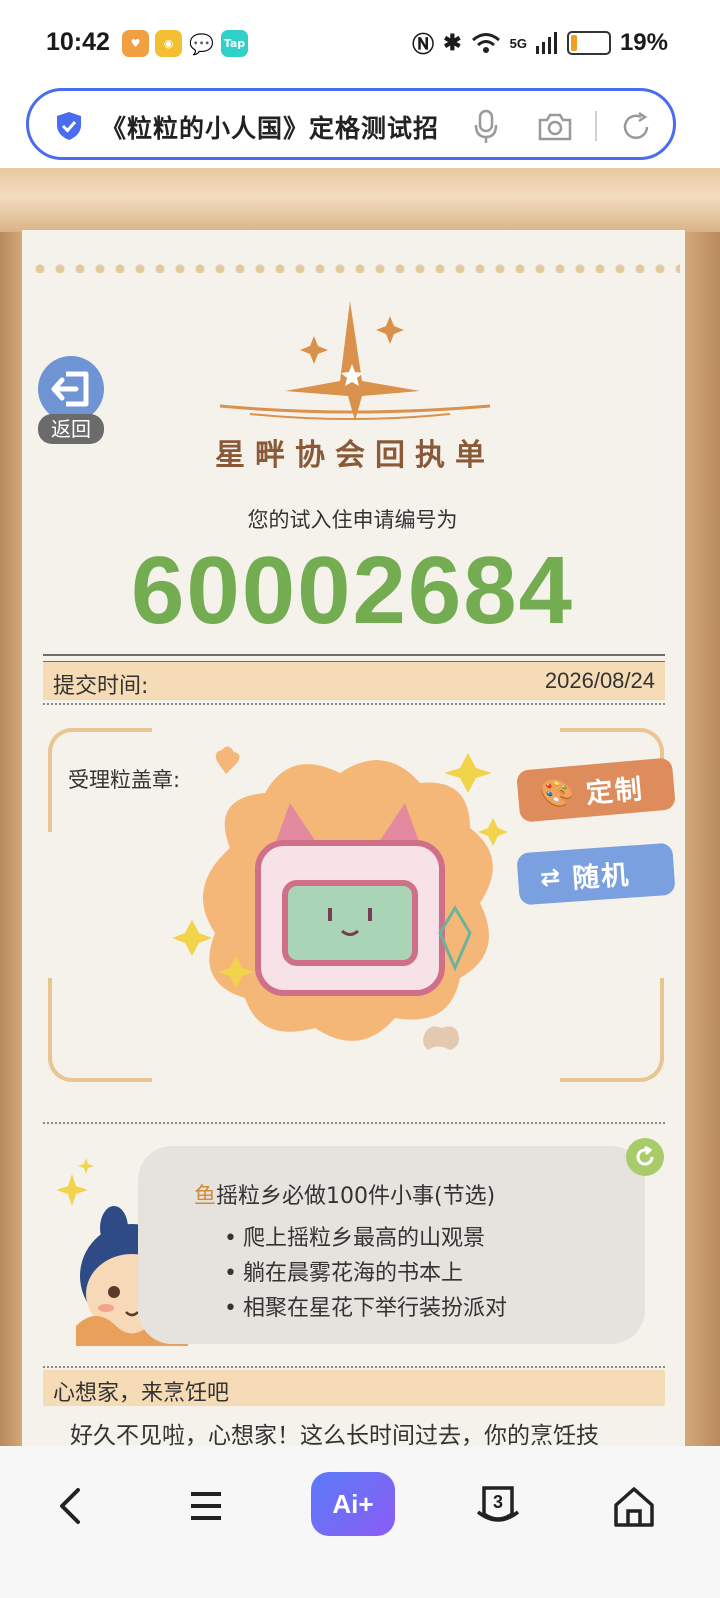 The width and height of the screenshot is (720, 1598). Describe the element at coordinates (124, 780) in the screenshot. I see `stamp-label: 受理粒盖章:` at that location.